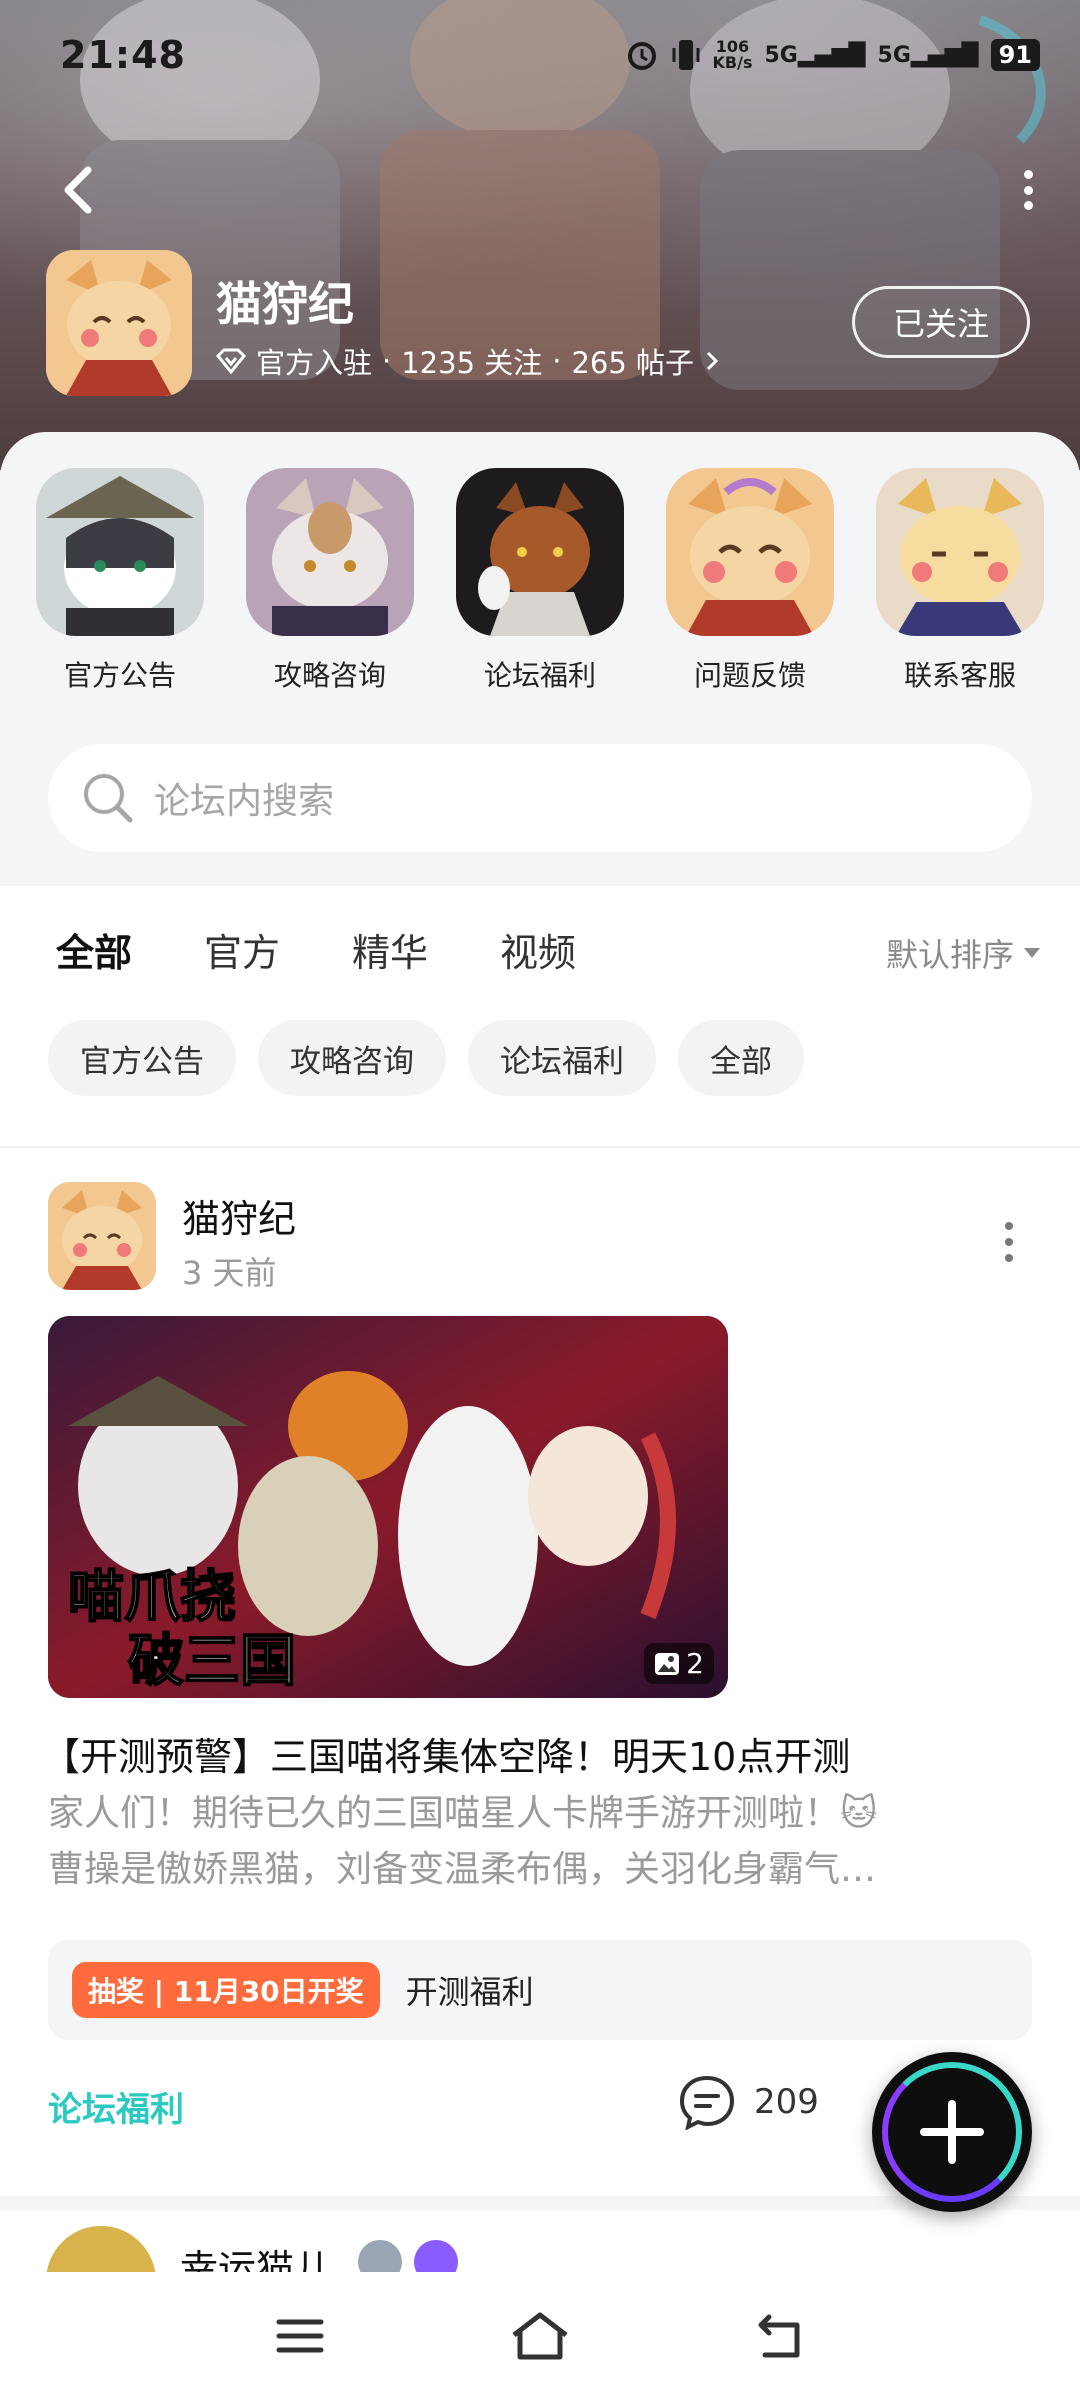 Image resolution: width=1080 pixels, height=2400 pixels. I want to click on home-button, so click(540, 2336).